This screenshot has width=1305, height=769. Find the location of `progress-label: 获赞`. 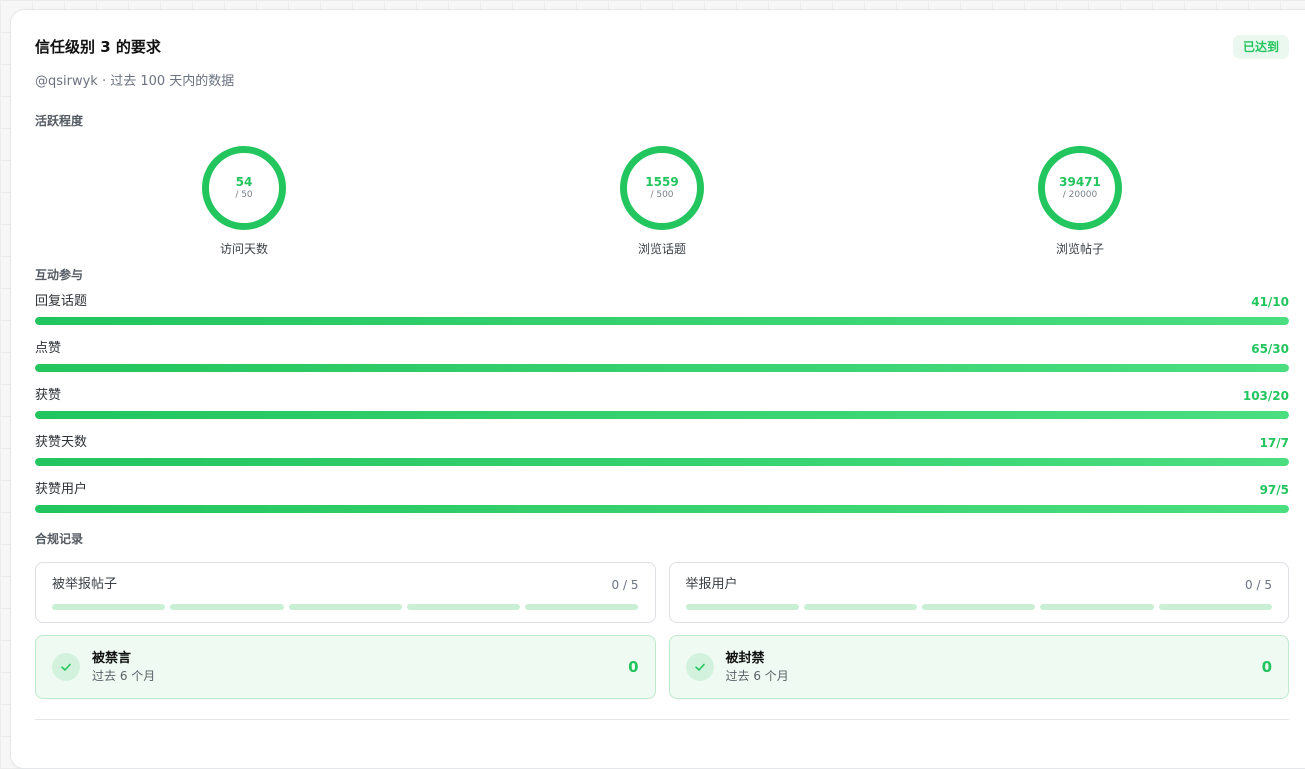

progress-label: 获赞 is located at coordinates (48, 395).